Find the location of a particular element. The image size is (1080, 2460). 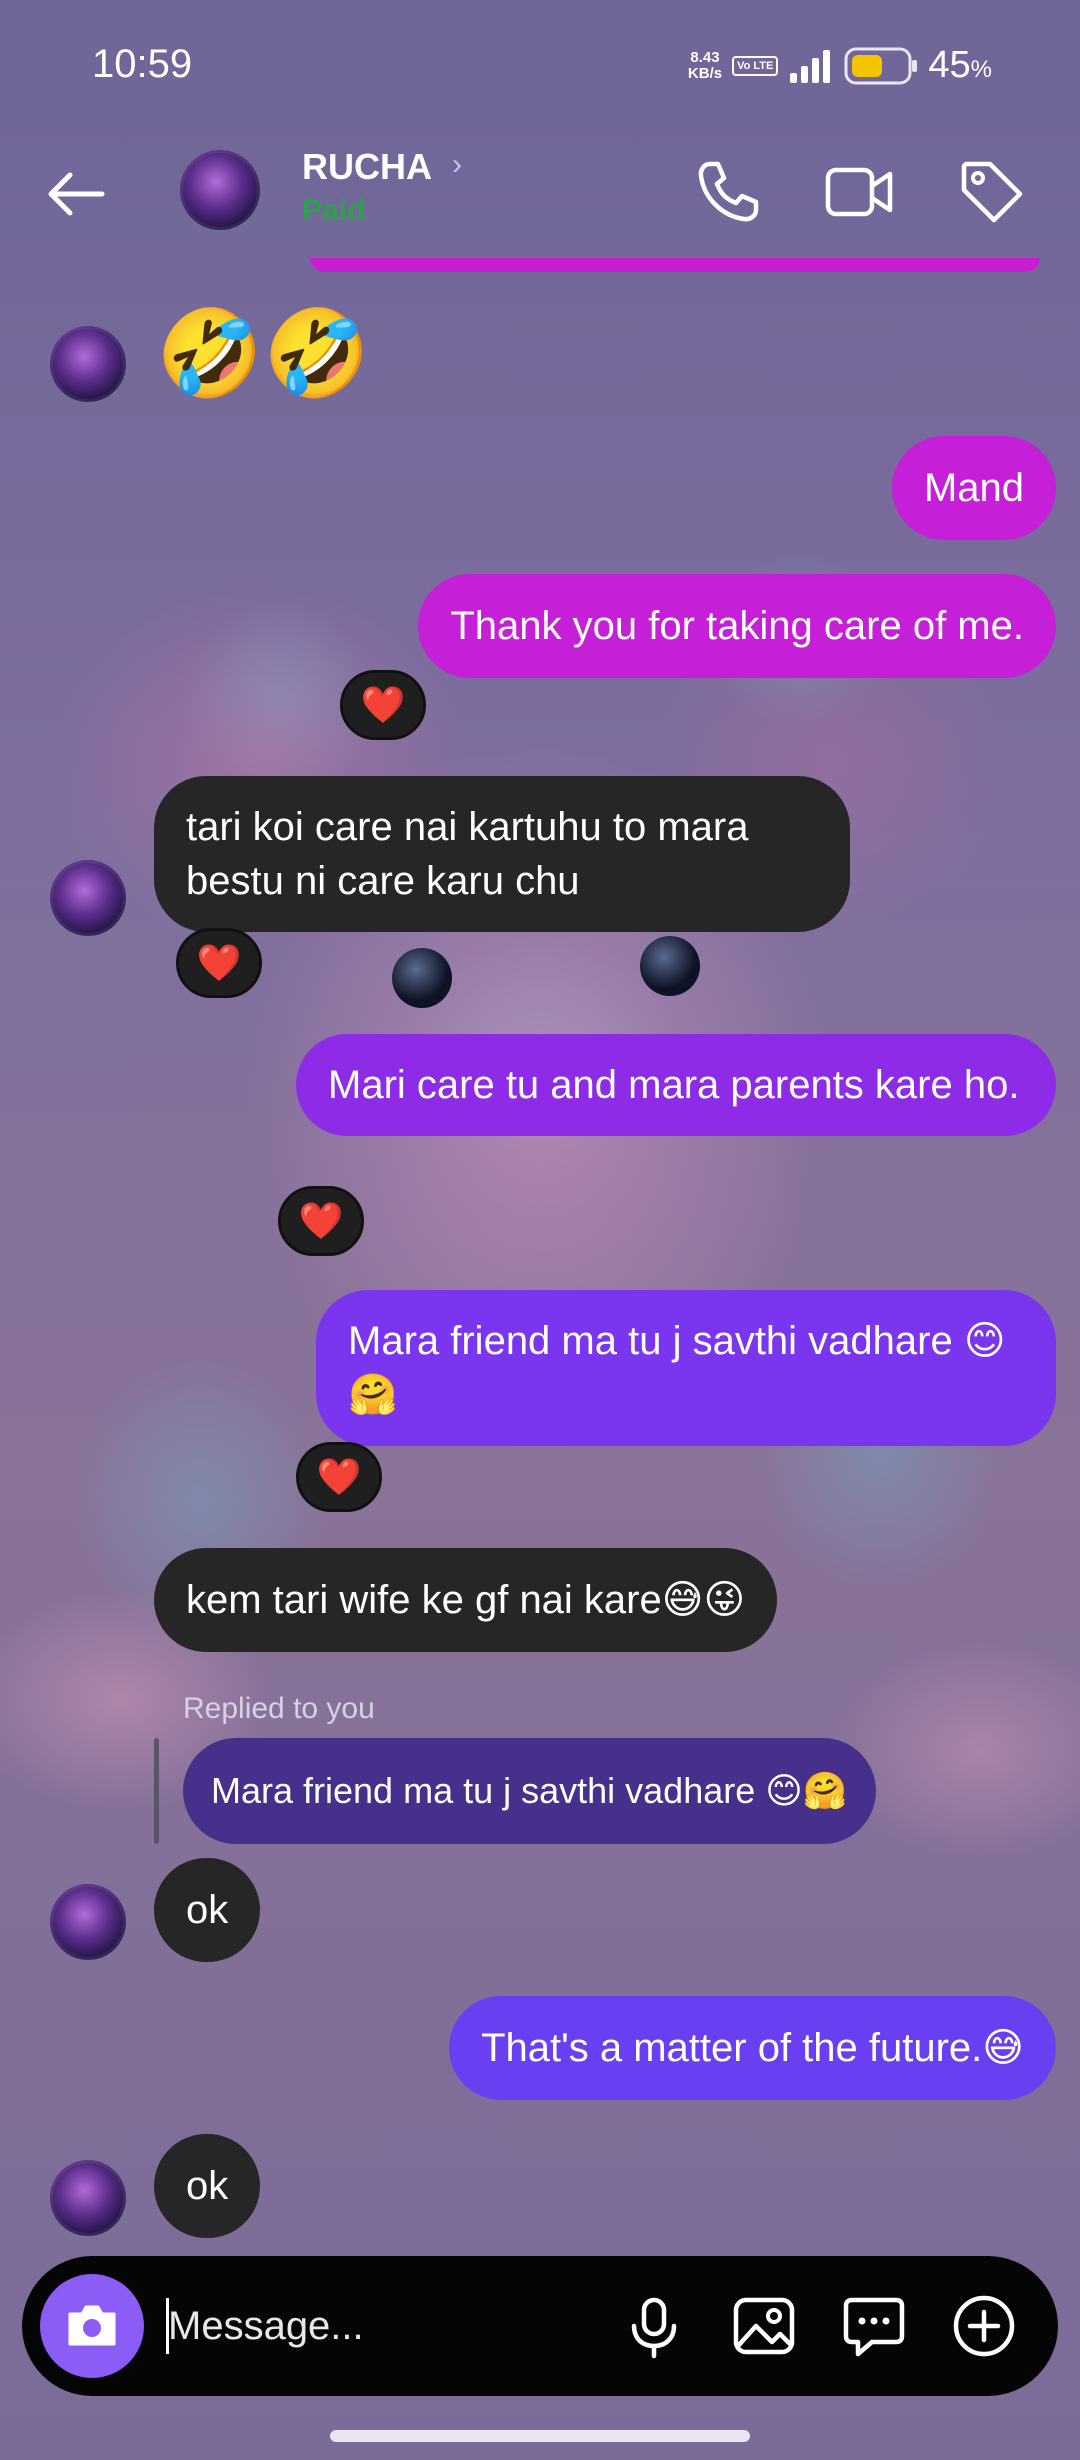

home-indicator is located at coordinates (540, 2436).